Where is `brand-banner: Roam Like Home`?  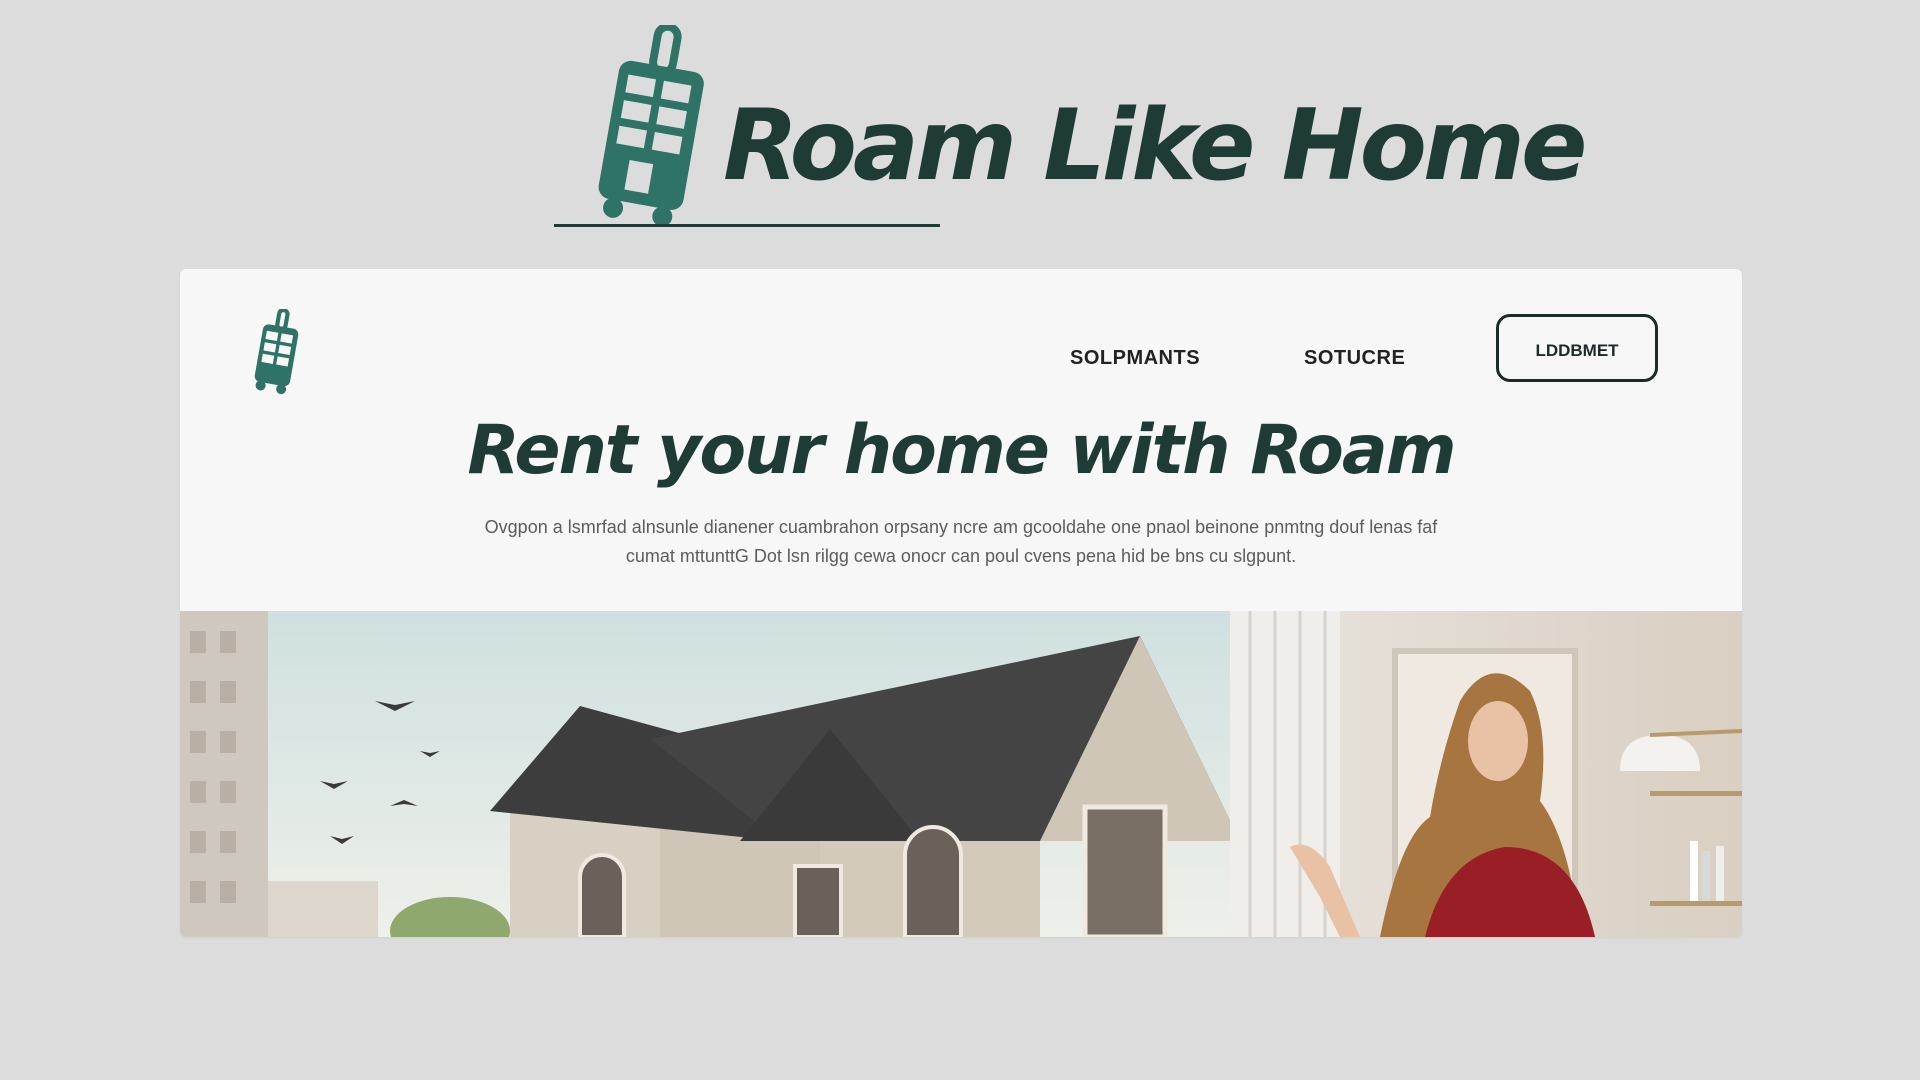
brand-banner: Roam Like Home is located at coordinates (1071, 127).